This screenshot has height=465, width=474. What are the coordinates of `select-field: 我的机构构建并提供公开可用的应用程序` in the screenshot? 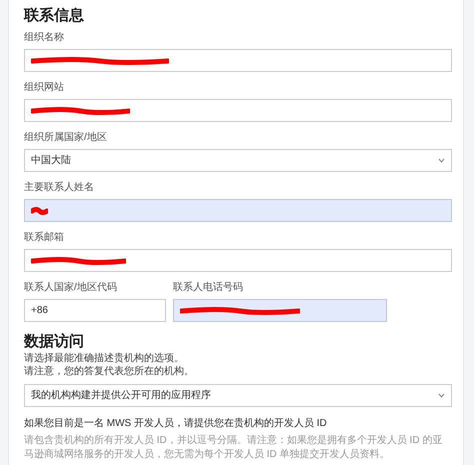 It's located at (238, 395).